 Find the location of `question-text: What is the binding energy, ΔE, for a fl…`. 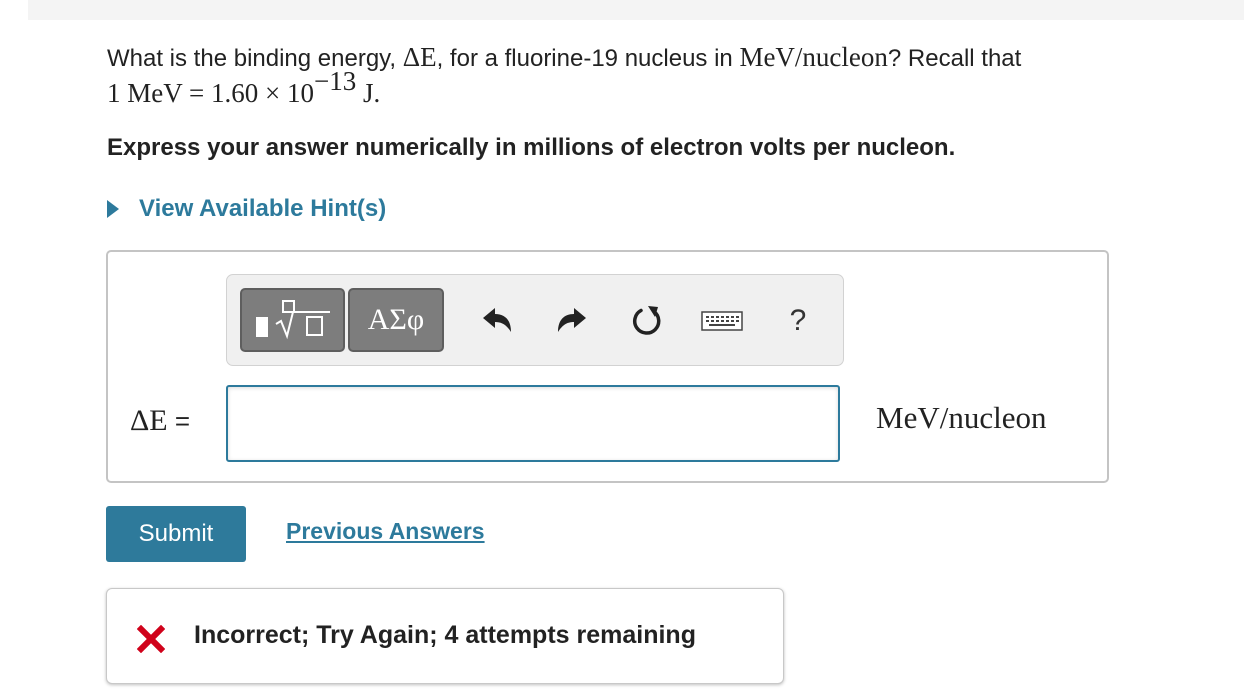

question-text: What is the binding energy, ΔE, for a fl… is located at coordinates (652, 76).